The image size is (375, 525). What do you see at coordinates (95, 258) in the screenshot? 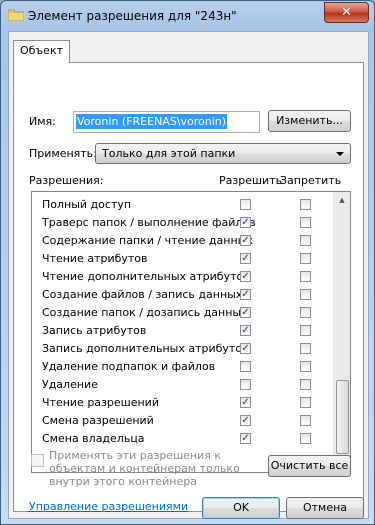
I see `permission-name: Чтение атрибутов` at bounding box center [95, 258].